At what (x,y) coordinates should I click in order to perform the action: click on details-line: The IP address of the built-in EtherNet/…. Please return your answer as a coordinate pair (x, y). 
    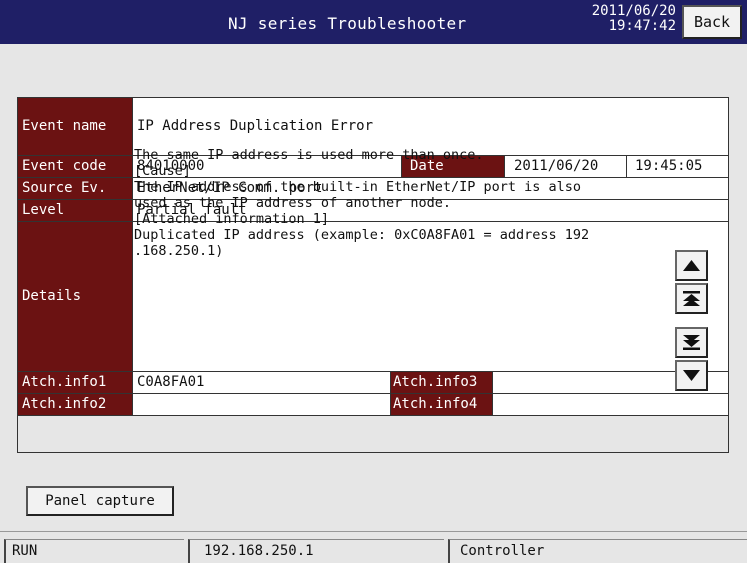
    Looking at the image, I should click on (358, 187).